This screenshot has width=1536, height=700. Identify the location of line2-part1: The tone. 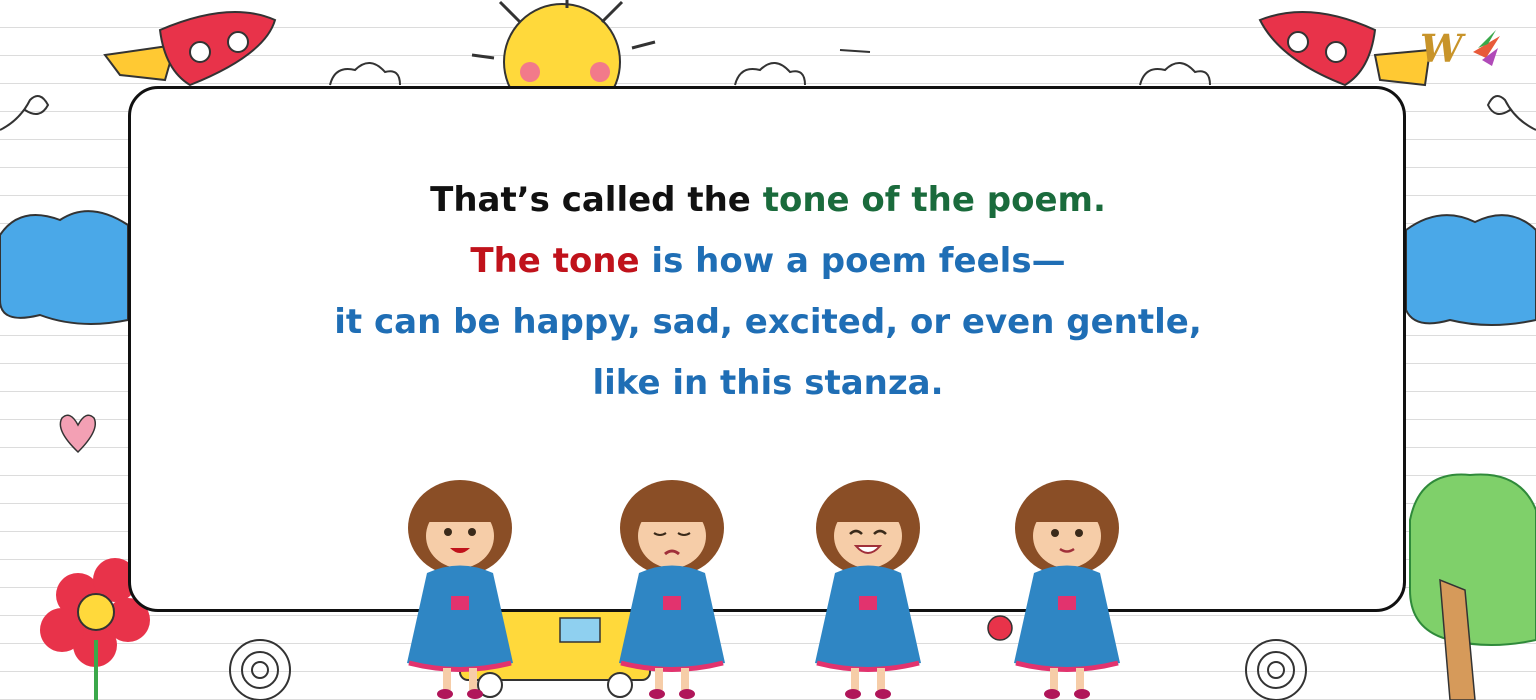
(555, 261).